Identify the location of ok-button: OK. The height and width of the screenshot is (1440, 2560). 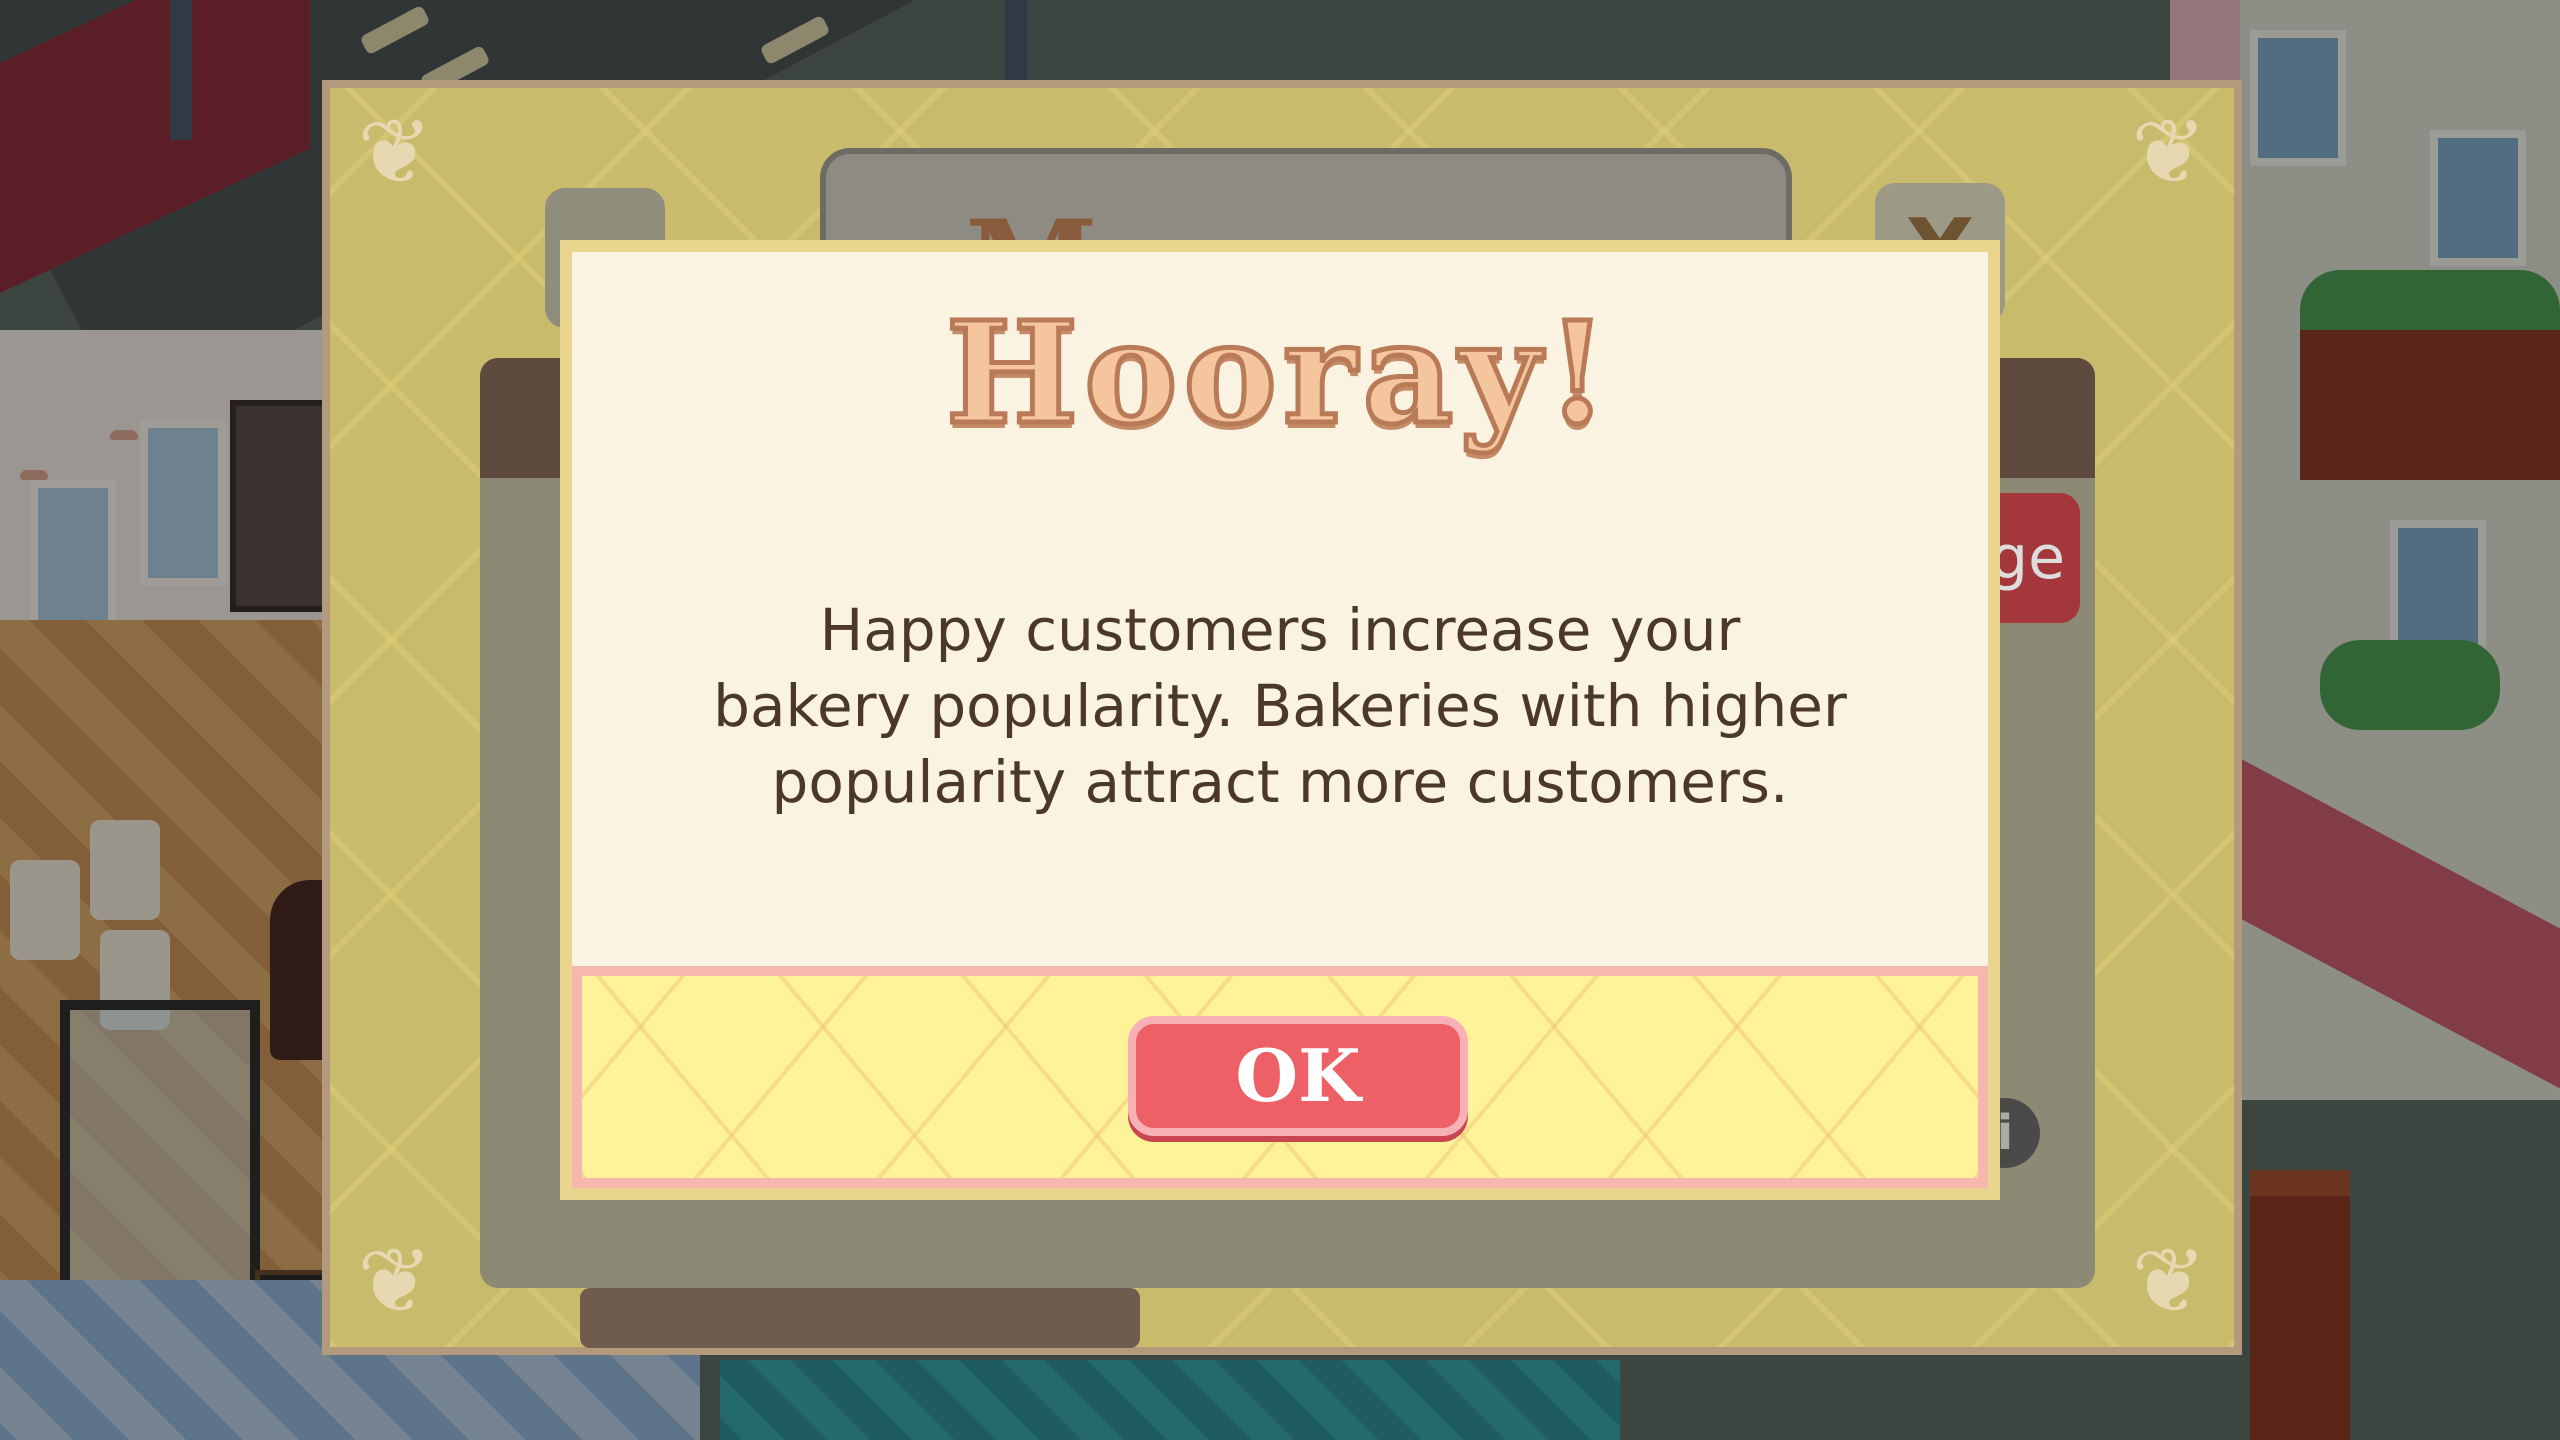
(1298, 1076).